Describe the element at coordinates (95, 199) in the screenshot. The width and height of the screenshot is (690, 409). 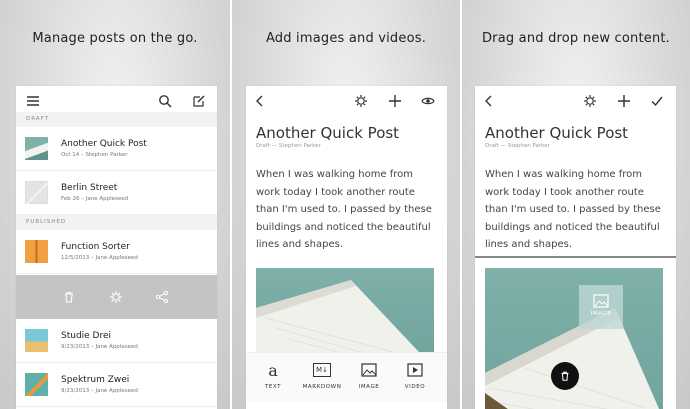
I see `post-meta: Feb 26 – Jane Appleseed` at that location.